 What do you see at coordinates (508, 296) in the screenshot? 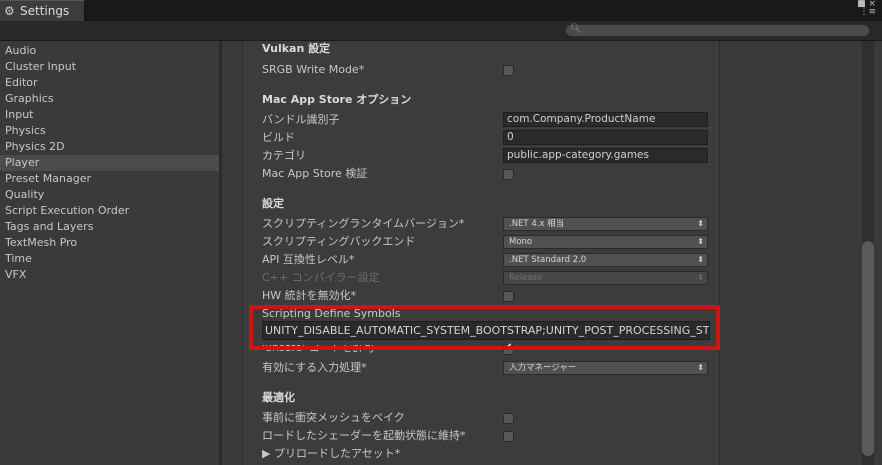
I see `disable-hw-stats-checkbox` at bounding box center [508, 296].